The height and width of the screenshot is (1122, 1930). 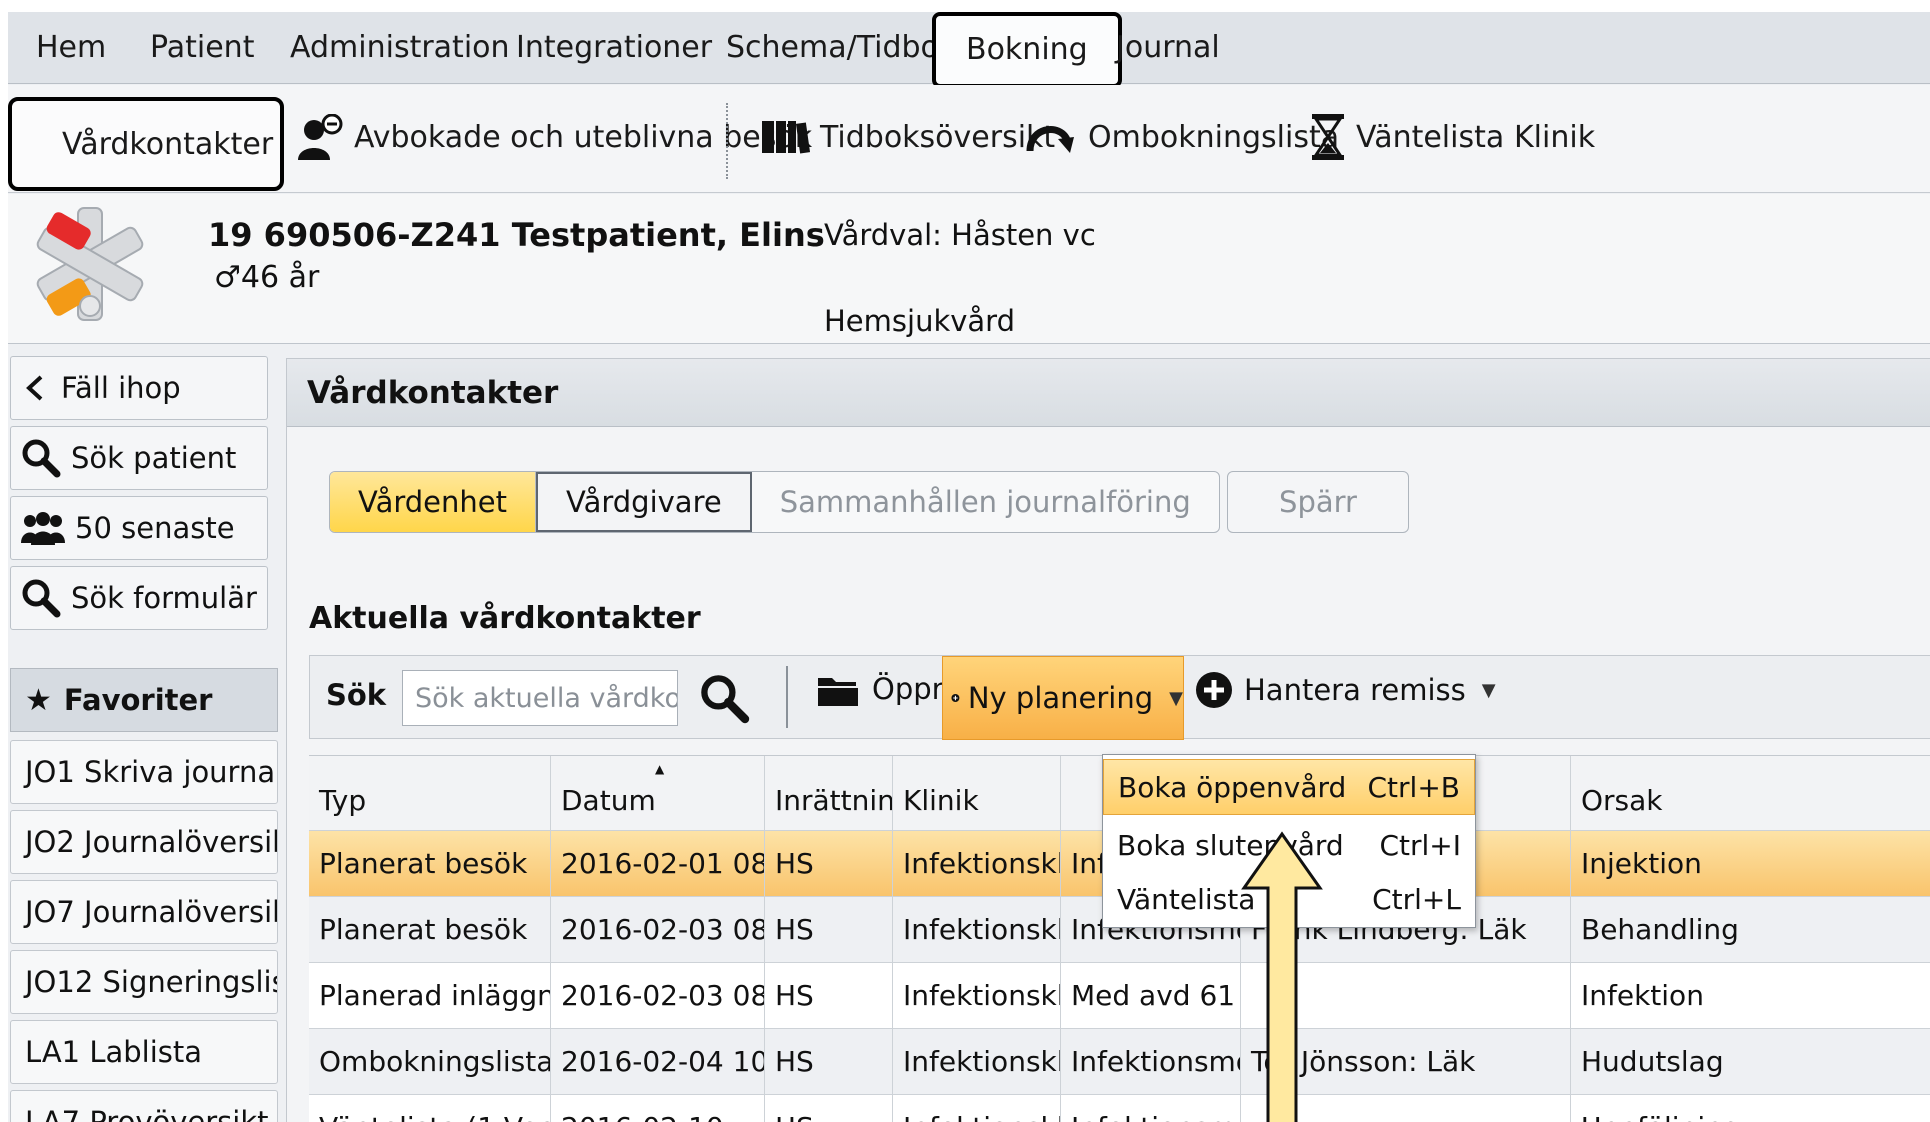 I want to click on col-datum: Datum ▲, so click(x=658, y=793).